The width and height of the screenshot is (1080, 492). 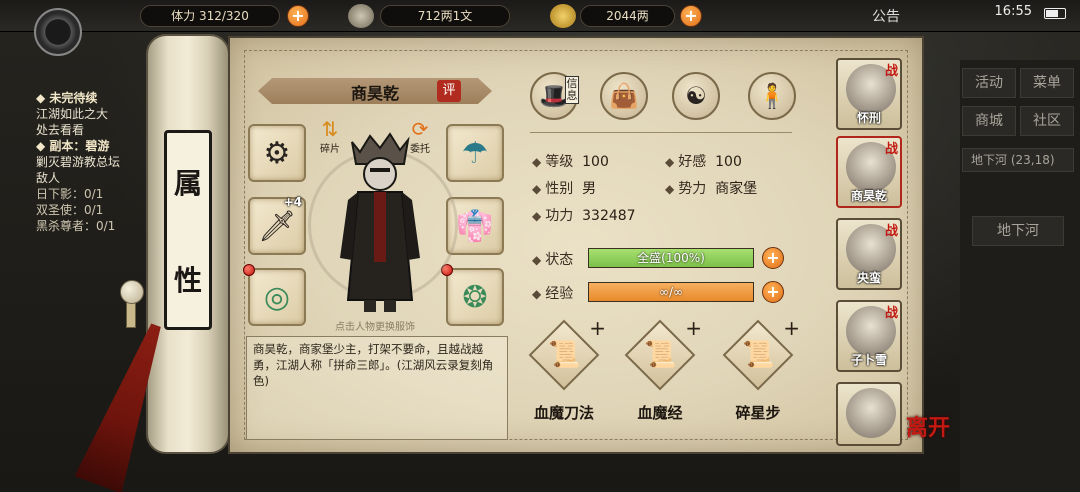 I want to click on favor-value: 100, so click(x=728, y=162).